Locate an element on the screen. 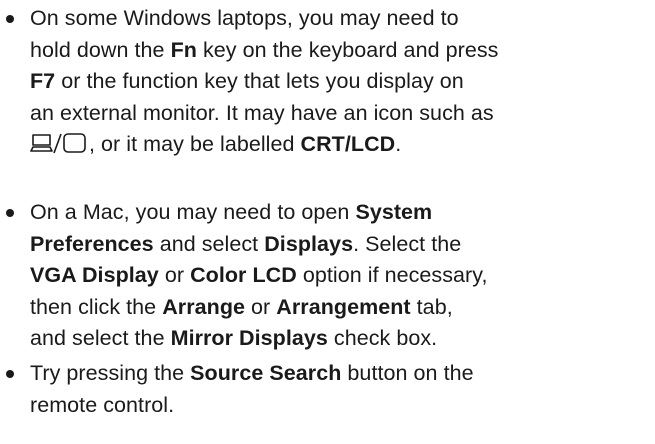 This screenshot has width=655, height=444. text-line: , or it may be labelled CRT/LCD. is located at coordinates (342, 145).